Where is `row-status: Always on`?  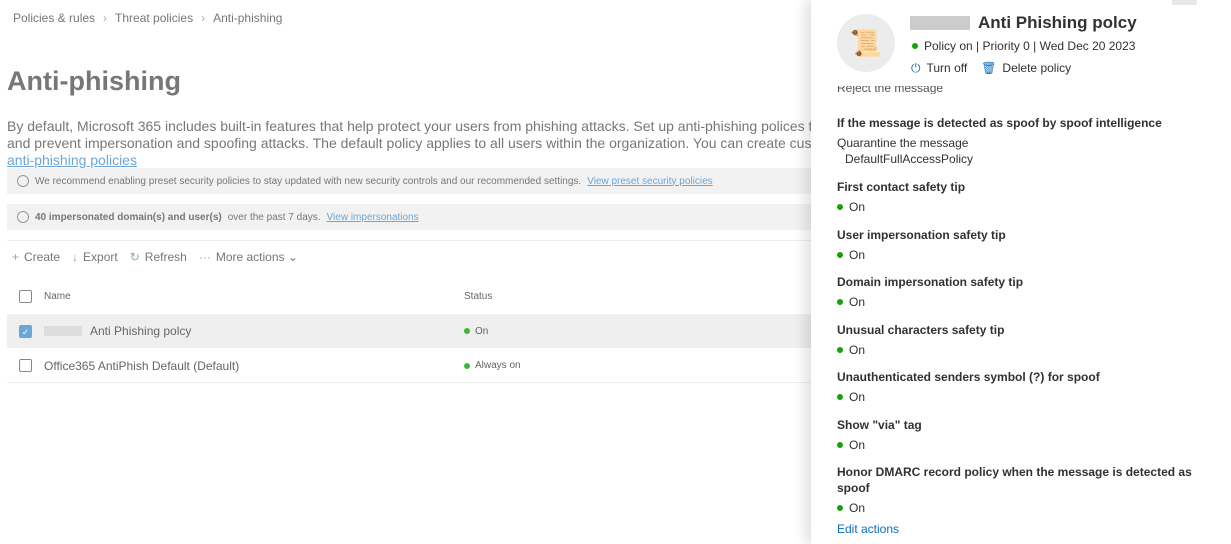 row-status: Always on is located at coordinates (492, 365).